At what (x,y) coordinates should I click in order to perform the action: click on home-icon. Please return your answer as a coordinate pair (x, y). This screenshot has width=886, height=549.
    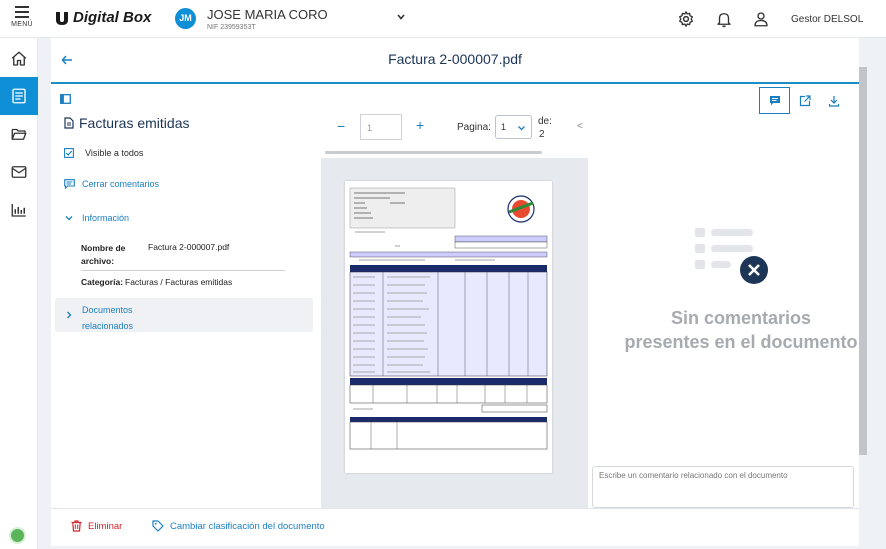
    Looking at the image, I should click on (19, 58).